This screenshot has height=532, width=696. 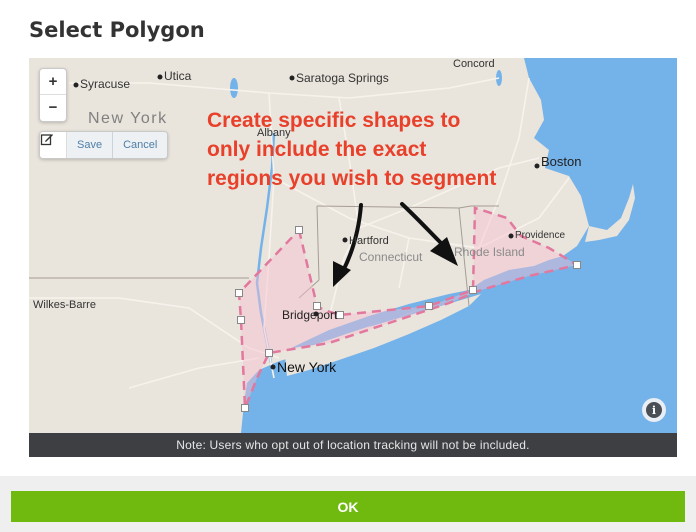 I want to click on polygon-edit-toolbar: Save Cancel, so click(x=104, y=145).